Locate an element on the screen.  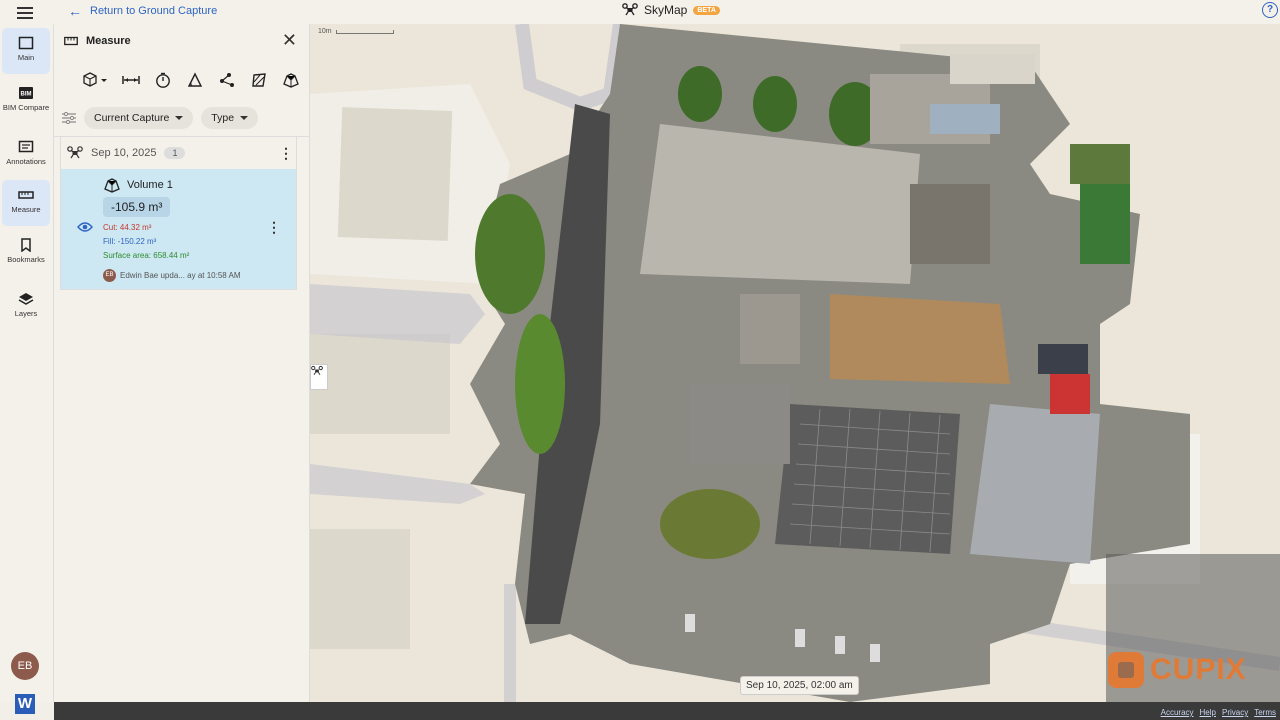
path-tool-button is located at coordinates (227, 80).